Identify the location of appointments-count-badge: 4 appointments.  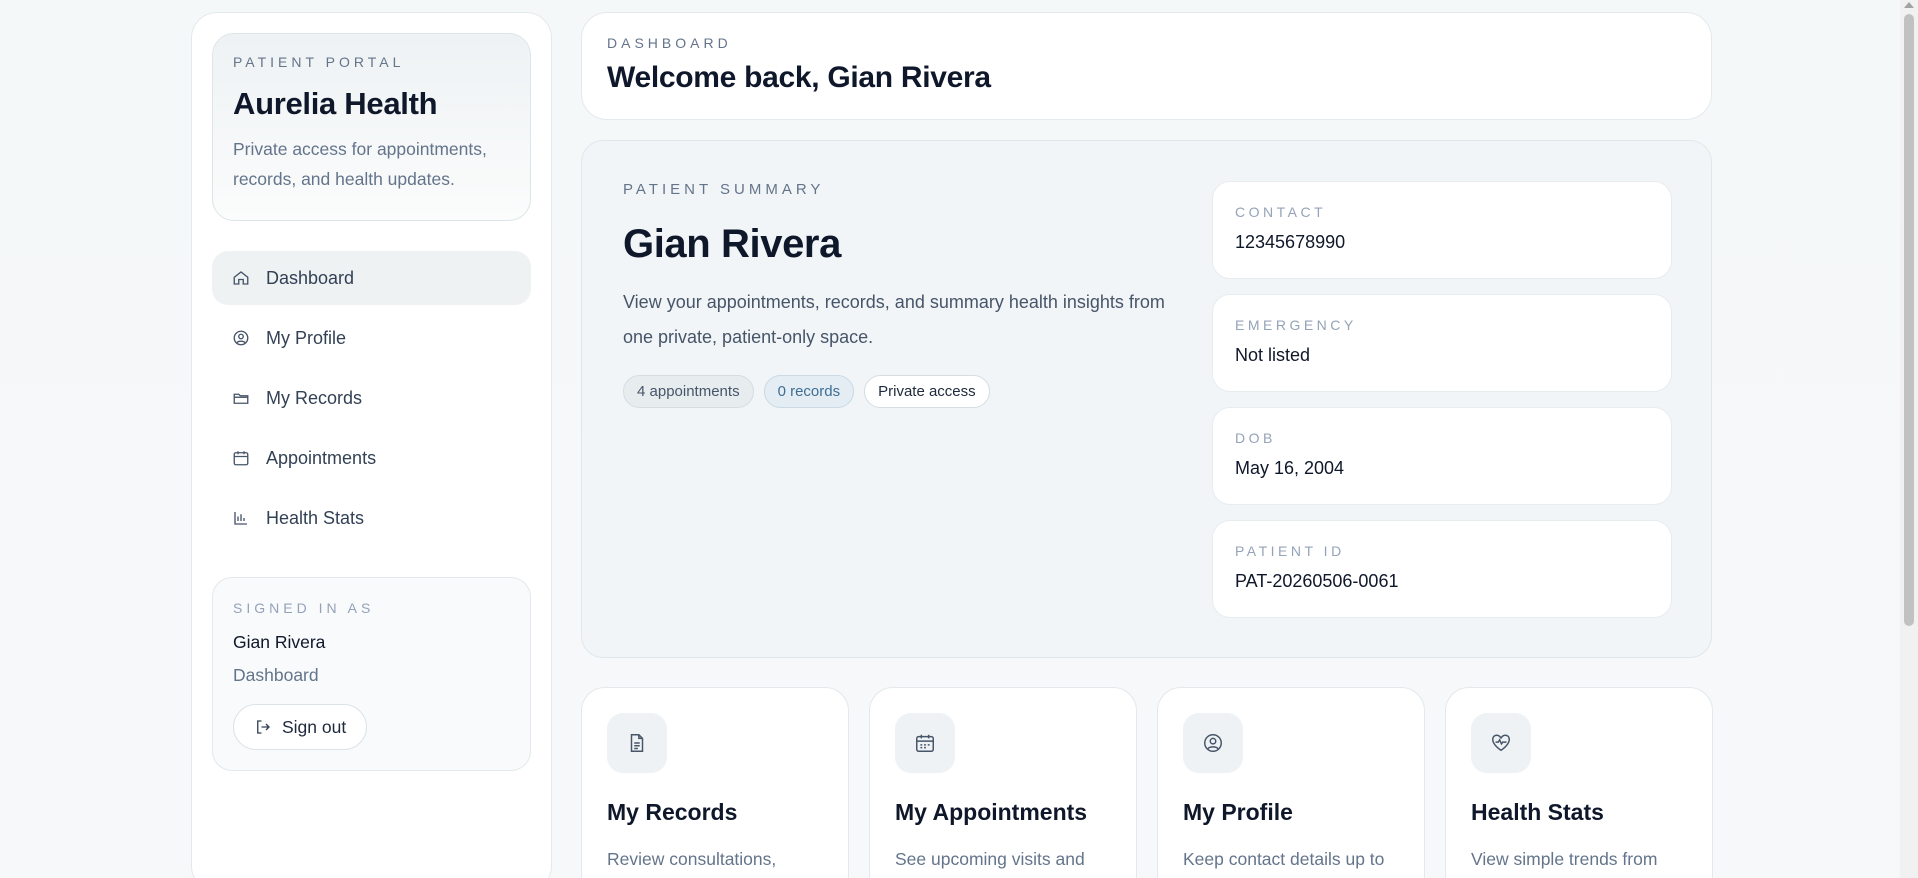
(688, 391).